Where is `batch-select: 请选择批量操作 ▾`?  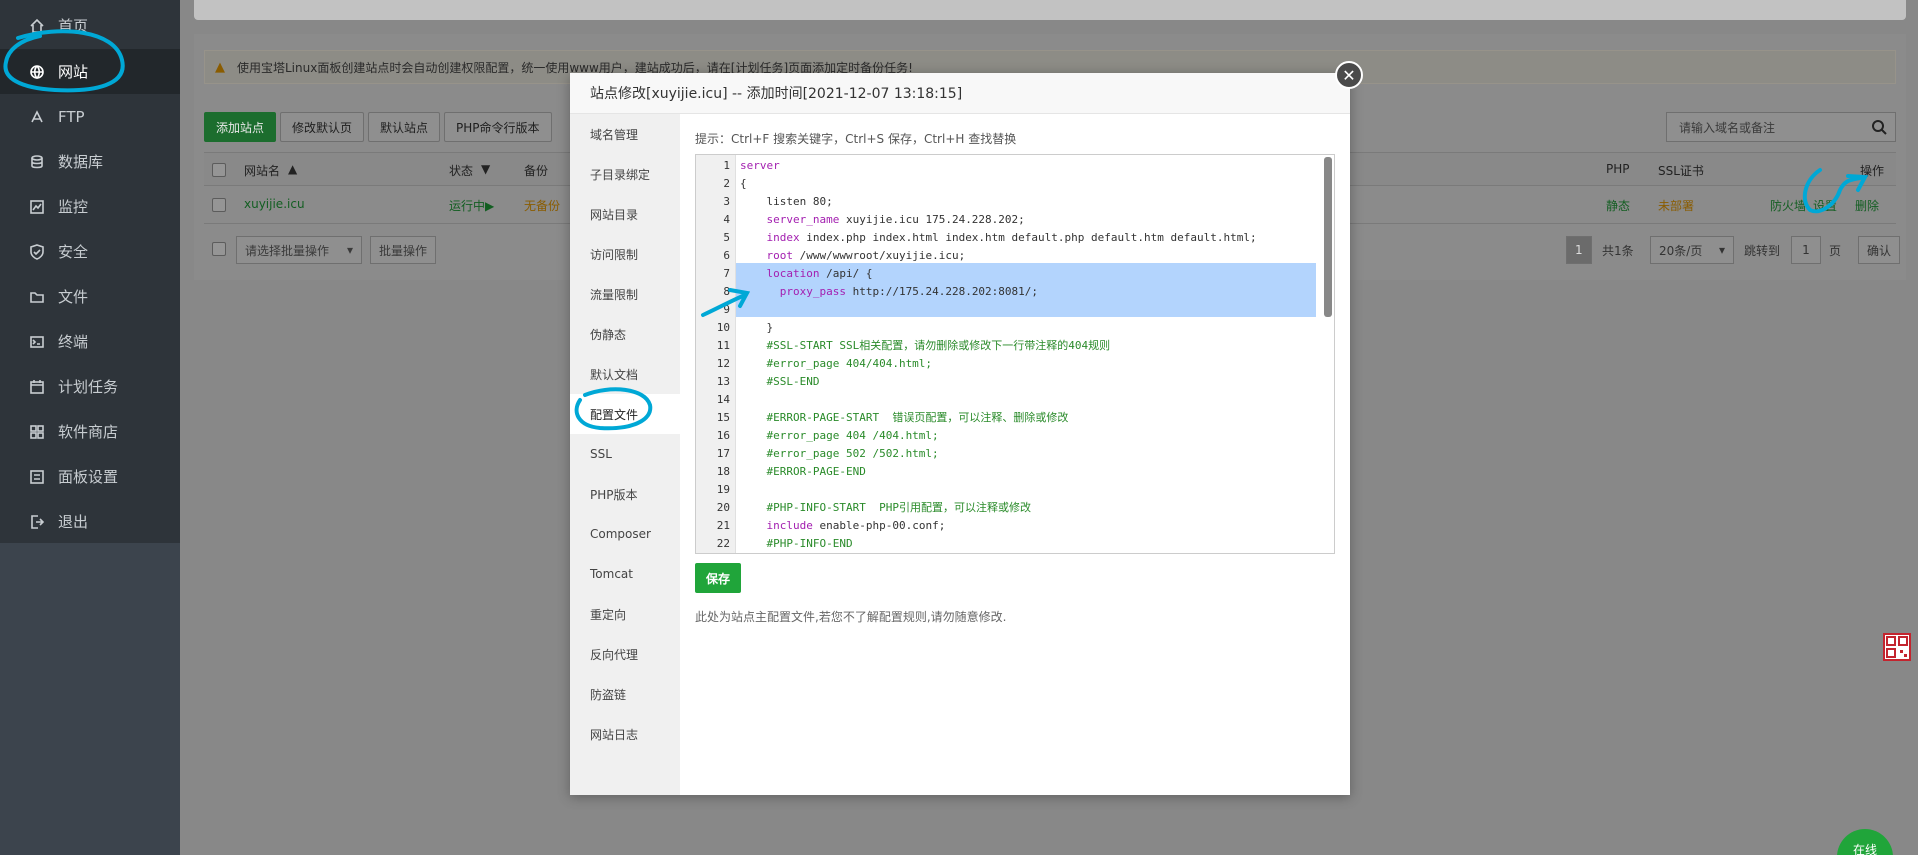
batch-select: 请选择批量操作 ▾ is located at coordinates (299, 250).